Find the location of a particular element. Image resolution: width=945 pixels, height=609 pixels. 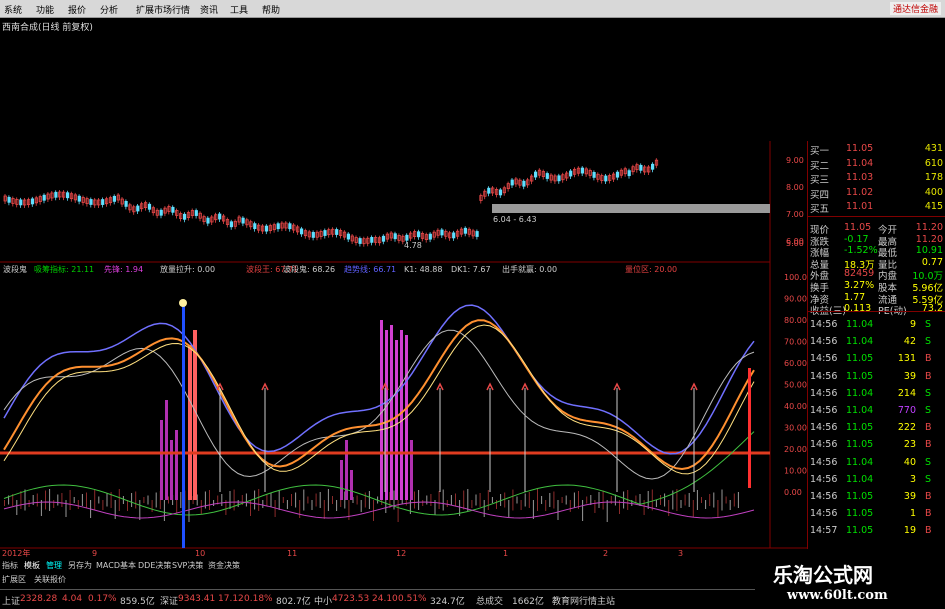

menu-analysis: 分析 is located at coordinates (109, 9).